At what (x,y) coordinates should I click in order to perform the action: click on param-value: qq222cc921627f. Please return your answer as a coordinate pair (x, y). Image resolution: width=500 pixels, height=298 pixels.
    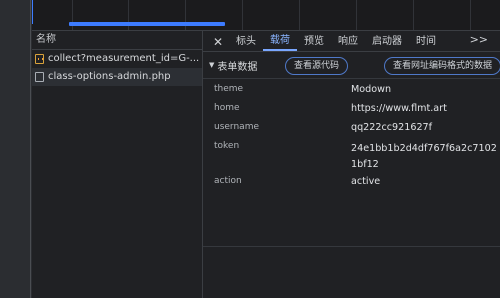
    Looking at the image, I should click on (392, 127).